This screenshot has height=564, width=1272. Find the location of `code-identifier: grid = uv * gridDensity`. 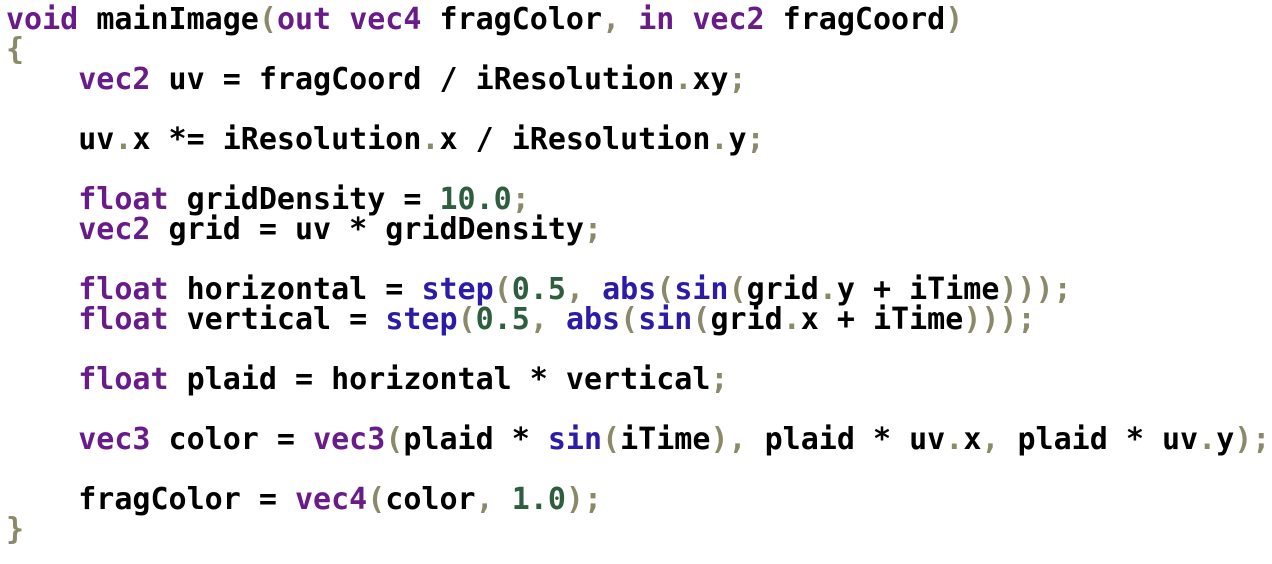

code-identifier: grid = uv * gridDensity is located at coordinates (367, 229).